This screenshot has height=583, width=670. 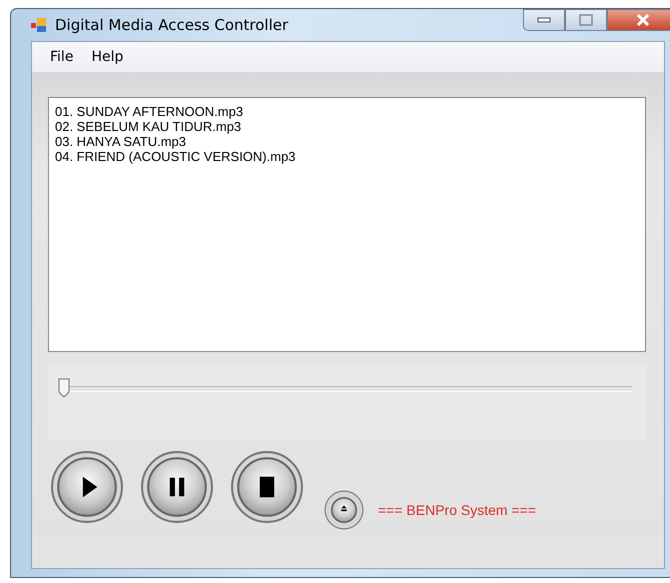 What do you see at coordinates (39, 25) in the screenshot?
I see `app-icon` at bounding box center [39, 25].